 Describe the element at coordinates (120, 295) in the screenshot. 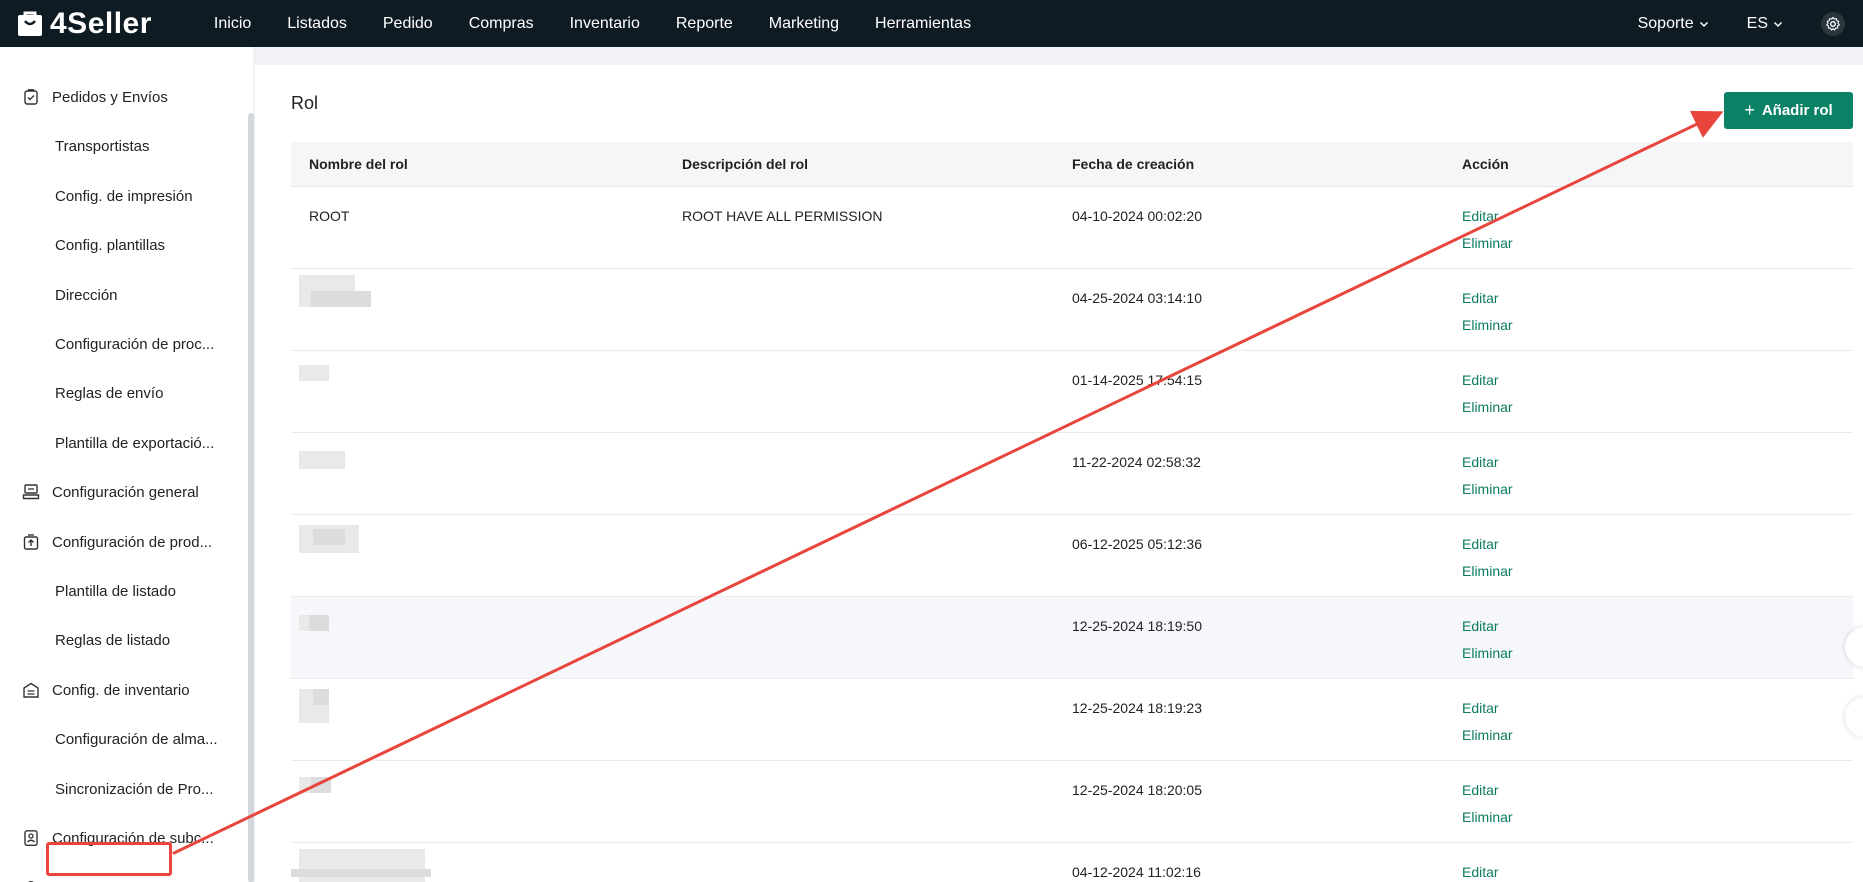

I see `sidebar-item-dirección: Dirección` at that location.